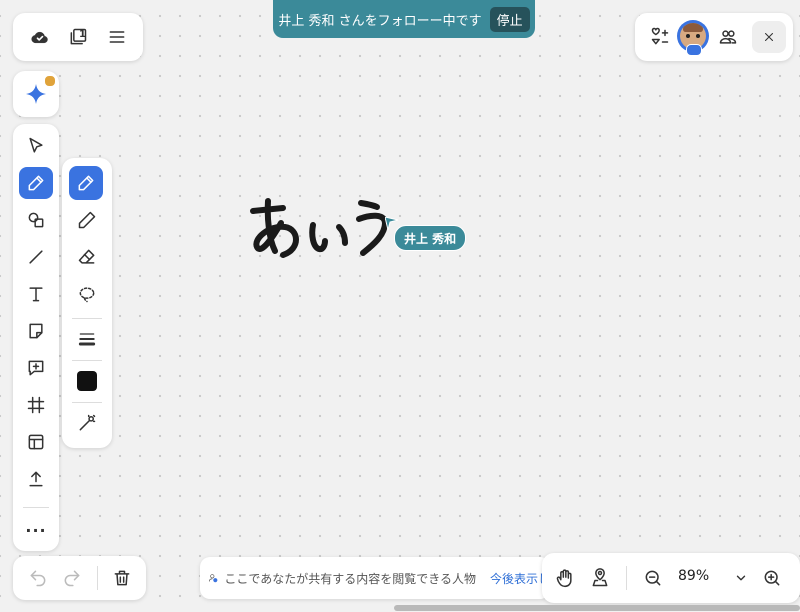 The image size is (800, 612). I want to click on magic-pen-subtool, so click(87, 423).